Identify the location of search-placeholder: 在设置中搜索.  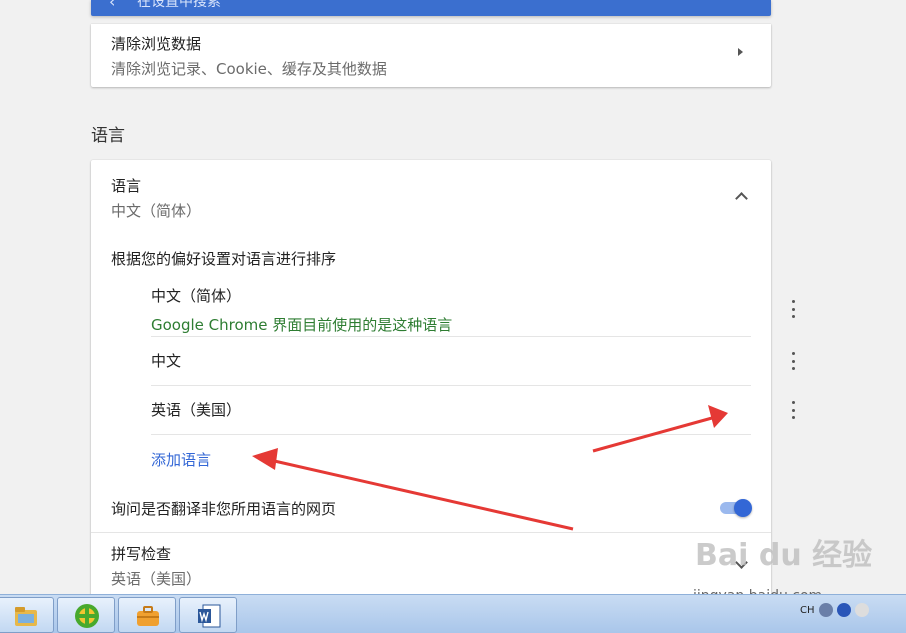
(179, 5).